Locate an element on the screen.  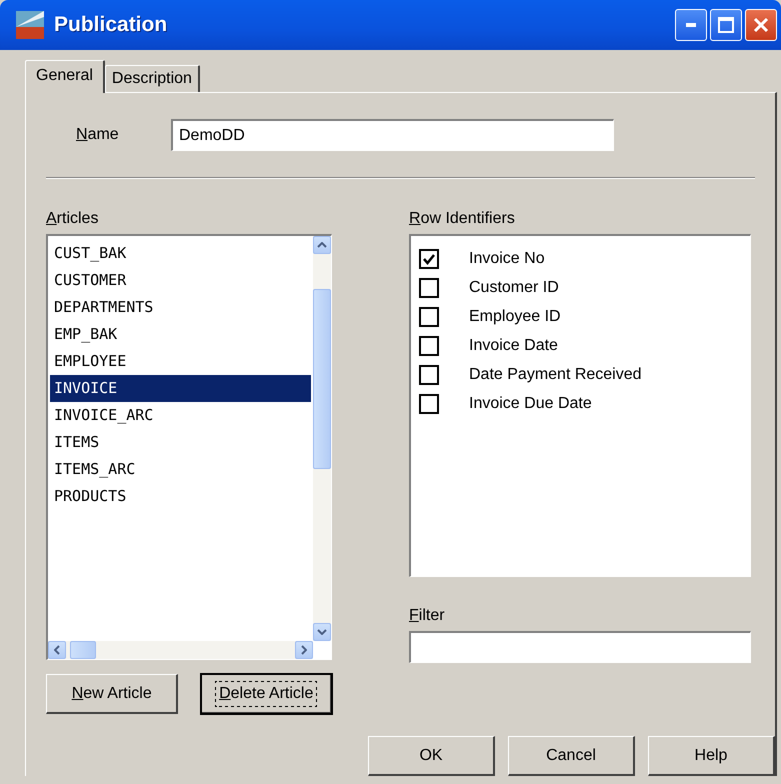
checkbox-label: Invoice No is located at coordinates (507, 259).